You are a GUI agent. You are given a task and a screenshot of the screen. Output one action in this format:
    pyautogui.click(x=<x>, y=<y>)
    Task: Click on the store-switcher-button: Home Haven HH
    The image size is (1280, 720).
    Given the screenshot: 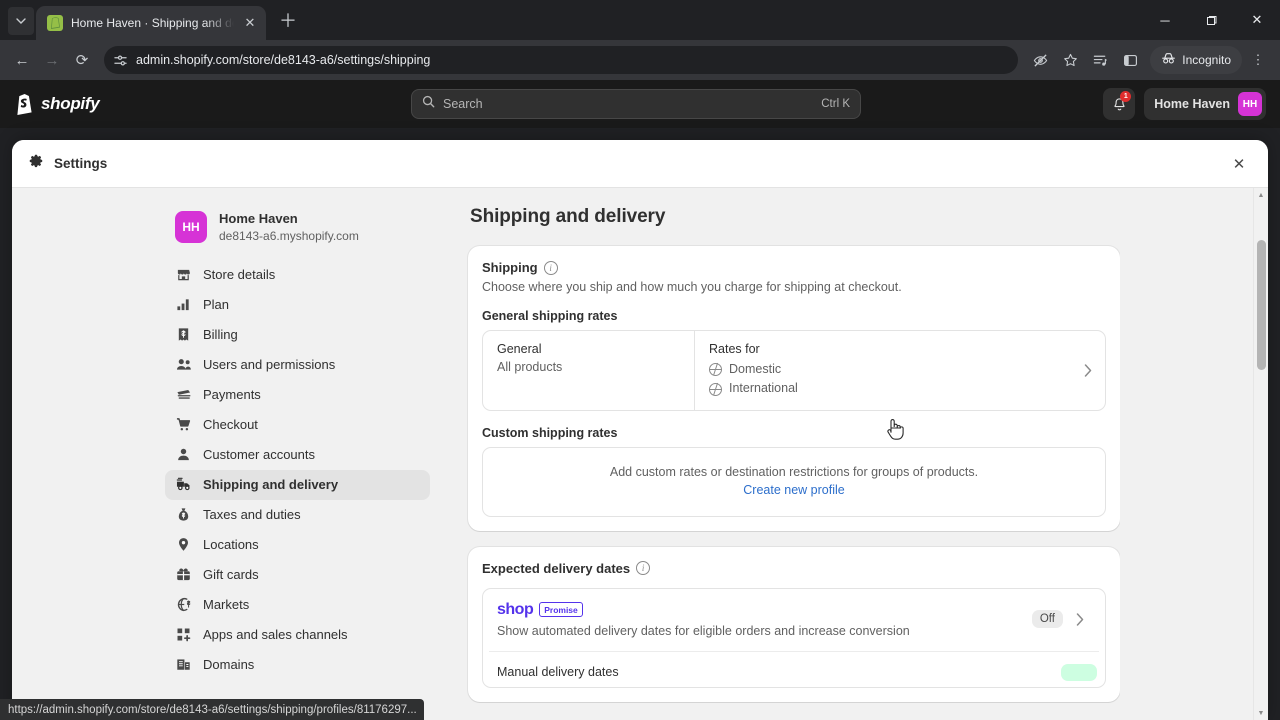 What is the action you would take?
    pyautogui.click(x=1205, y=104)
    